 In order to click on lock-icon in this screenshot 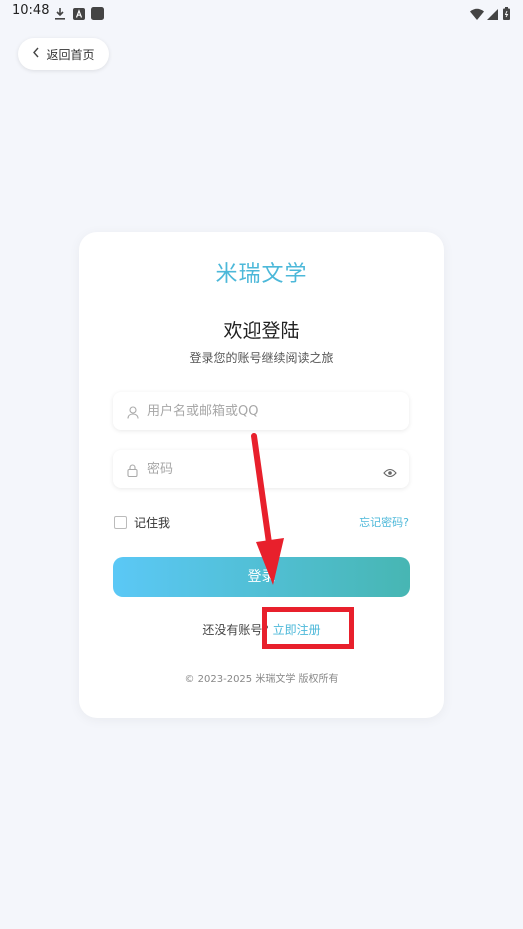, I will do `click(132, 471)`.